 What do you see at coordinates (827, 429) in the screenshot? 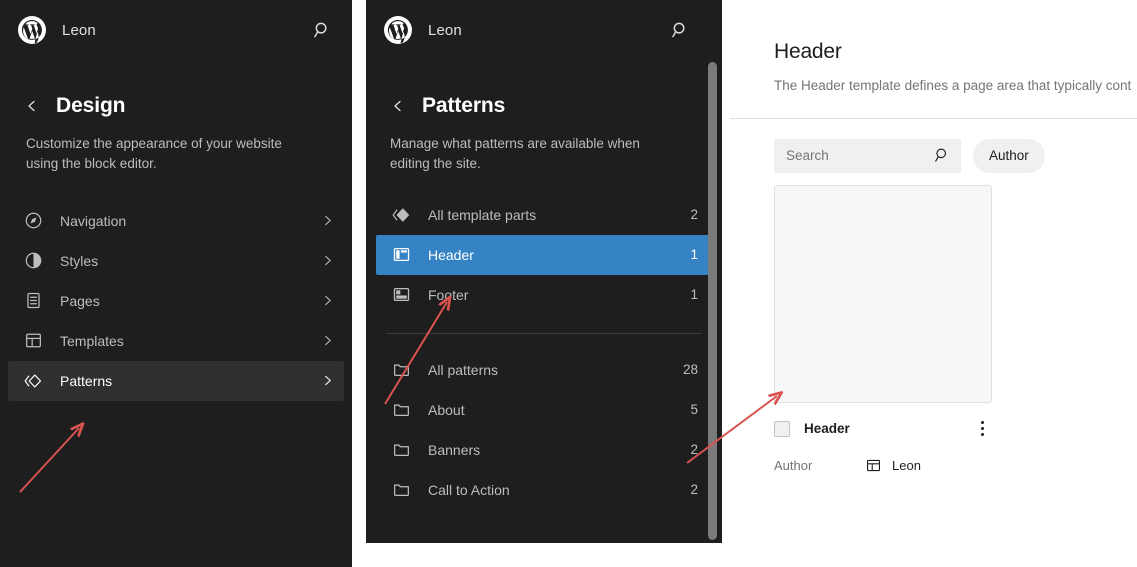
I see `pattern-card-title: Header` at bounding box center [827, 429].